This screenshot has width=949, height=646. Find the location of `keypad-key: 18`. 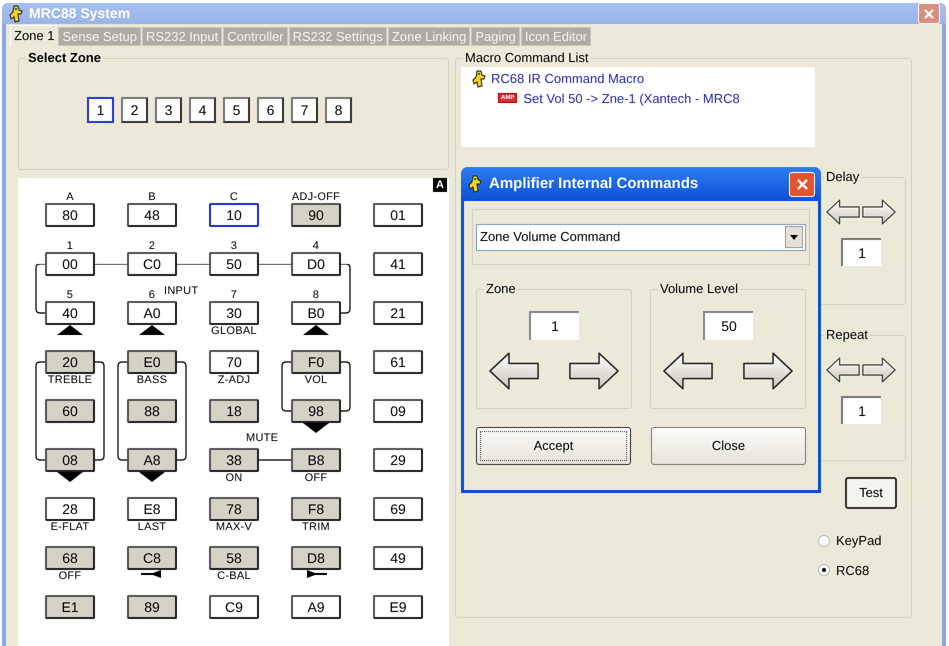

keypad-key: 18 is located at coordinates (234, 411).